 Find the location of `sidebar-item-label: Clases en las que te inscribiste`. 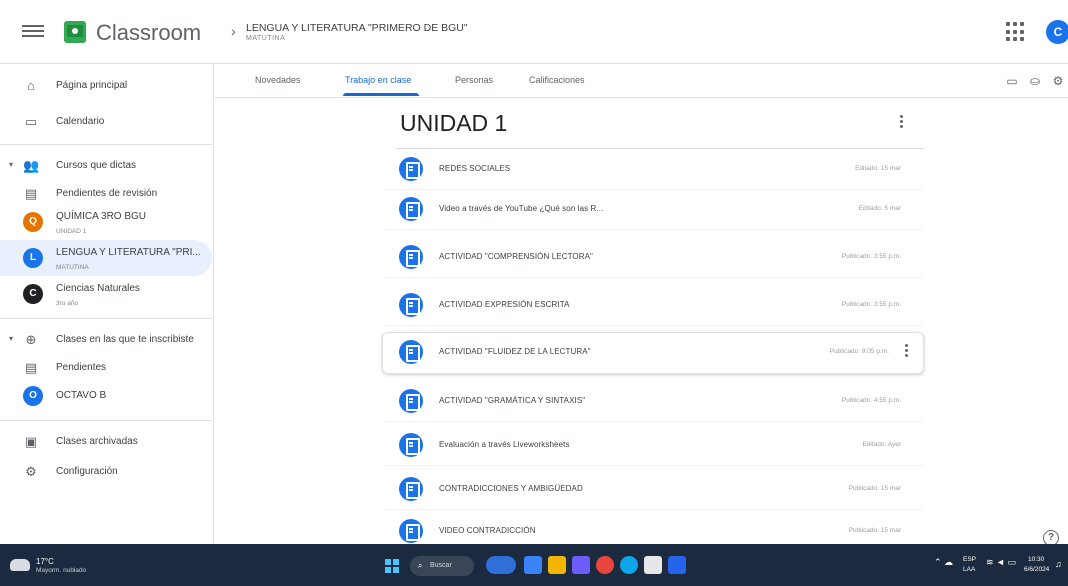

sidebar-item-label: Clases en las que te inscribiste is located at coordinates (125, 339).